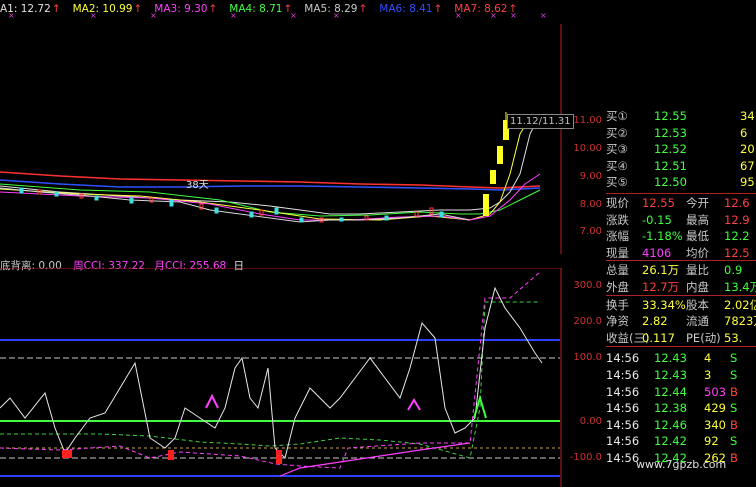 This screenshot has height=487, width=756. I want to click on stat-value: 7823万, so click(740, 321).